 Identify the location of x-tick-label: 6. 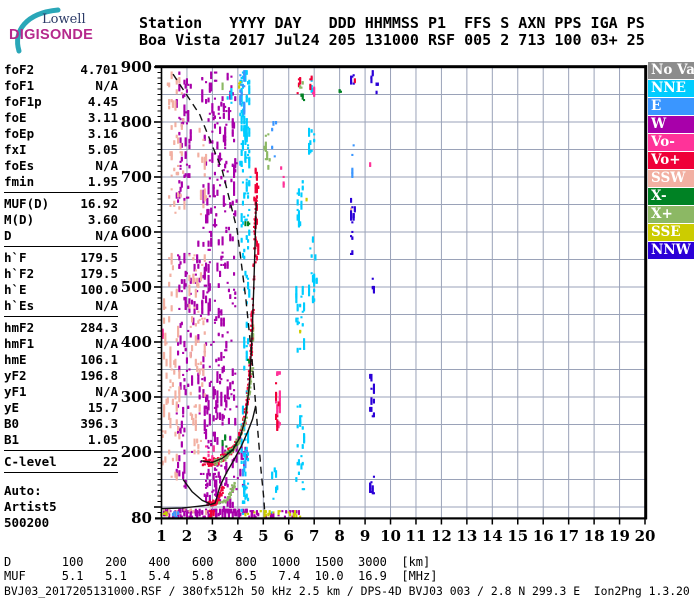
(289, 536).